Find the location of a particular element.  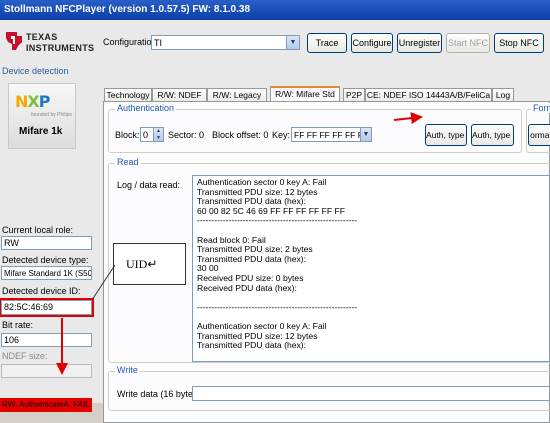

device-logo: NXP founded by Philips Mifare 1k is located at coordinates (42, 116).